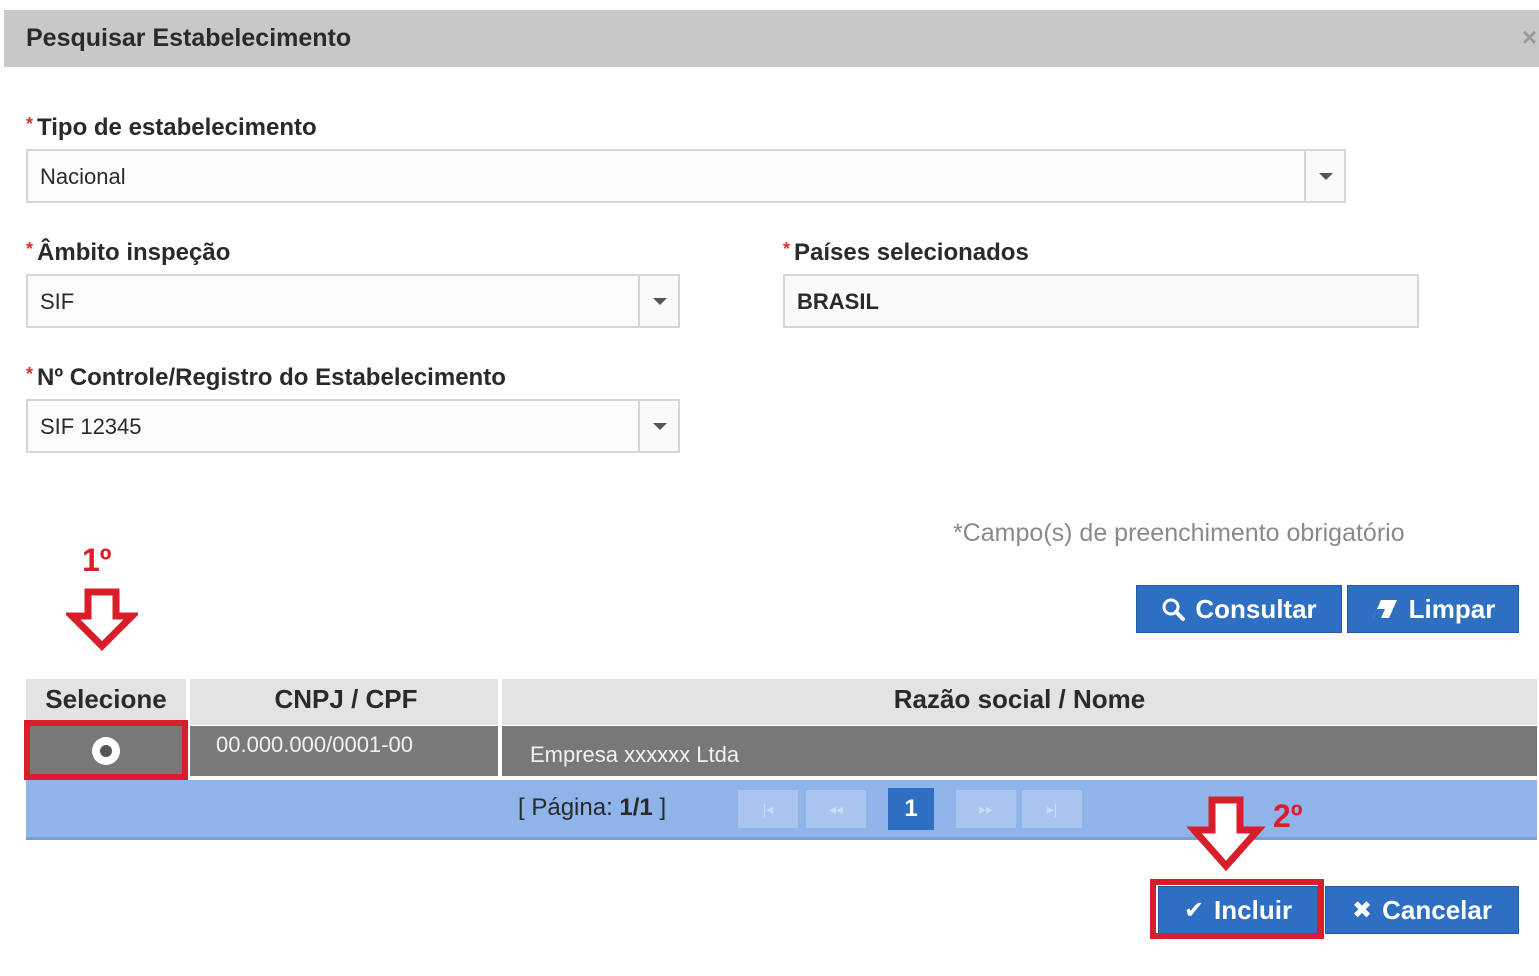 The image size is (1539, 976). Describe the element at coordinates (97, 560) in the screenshot. I see `step1-label: 1º` at that location.